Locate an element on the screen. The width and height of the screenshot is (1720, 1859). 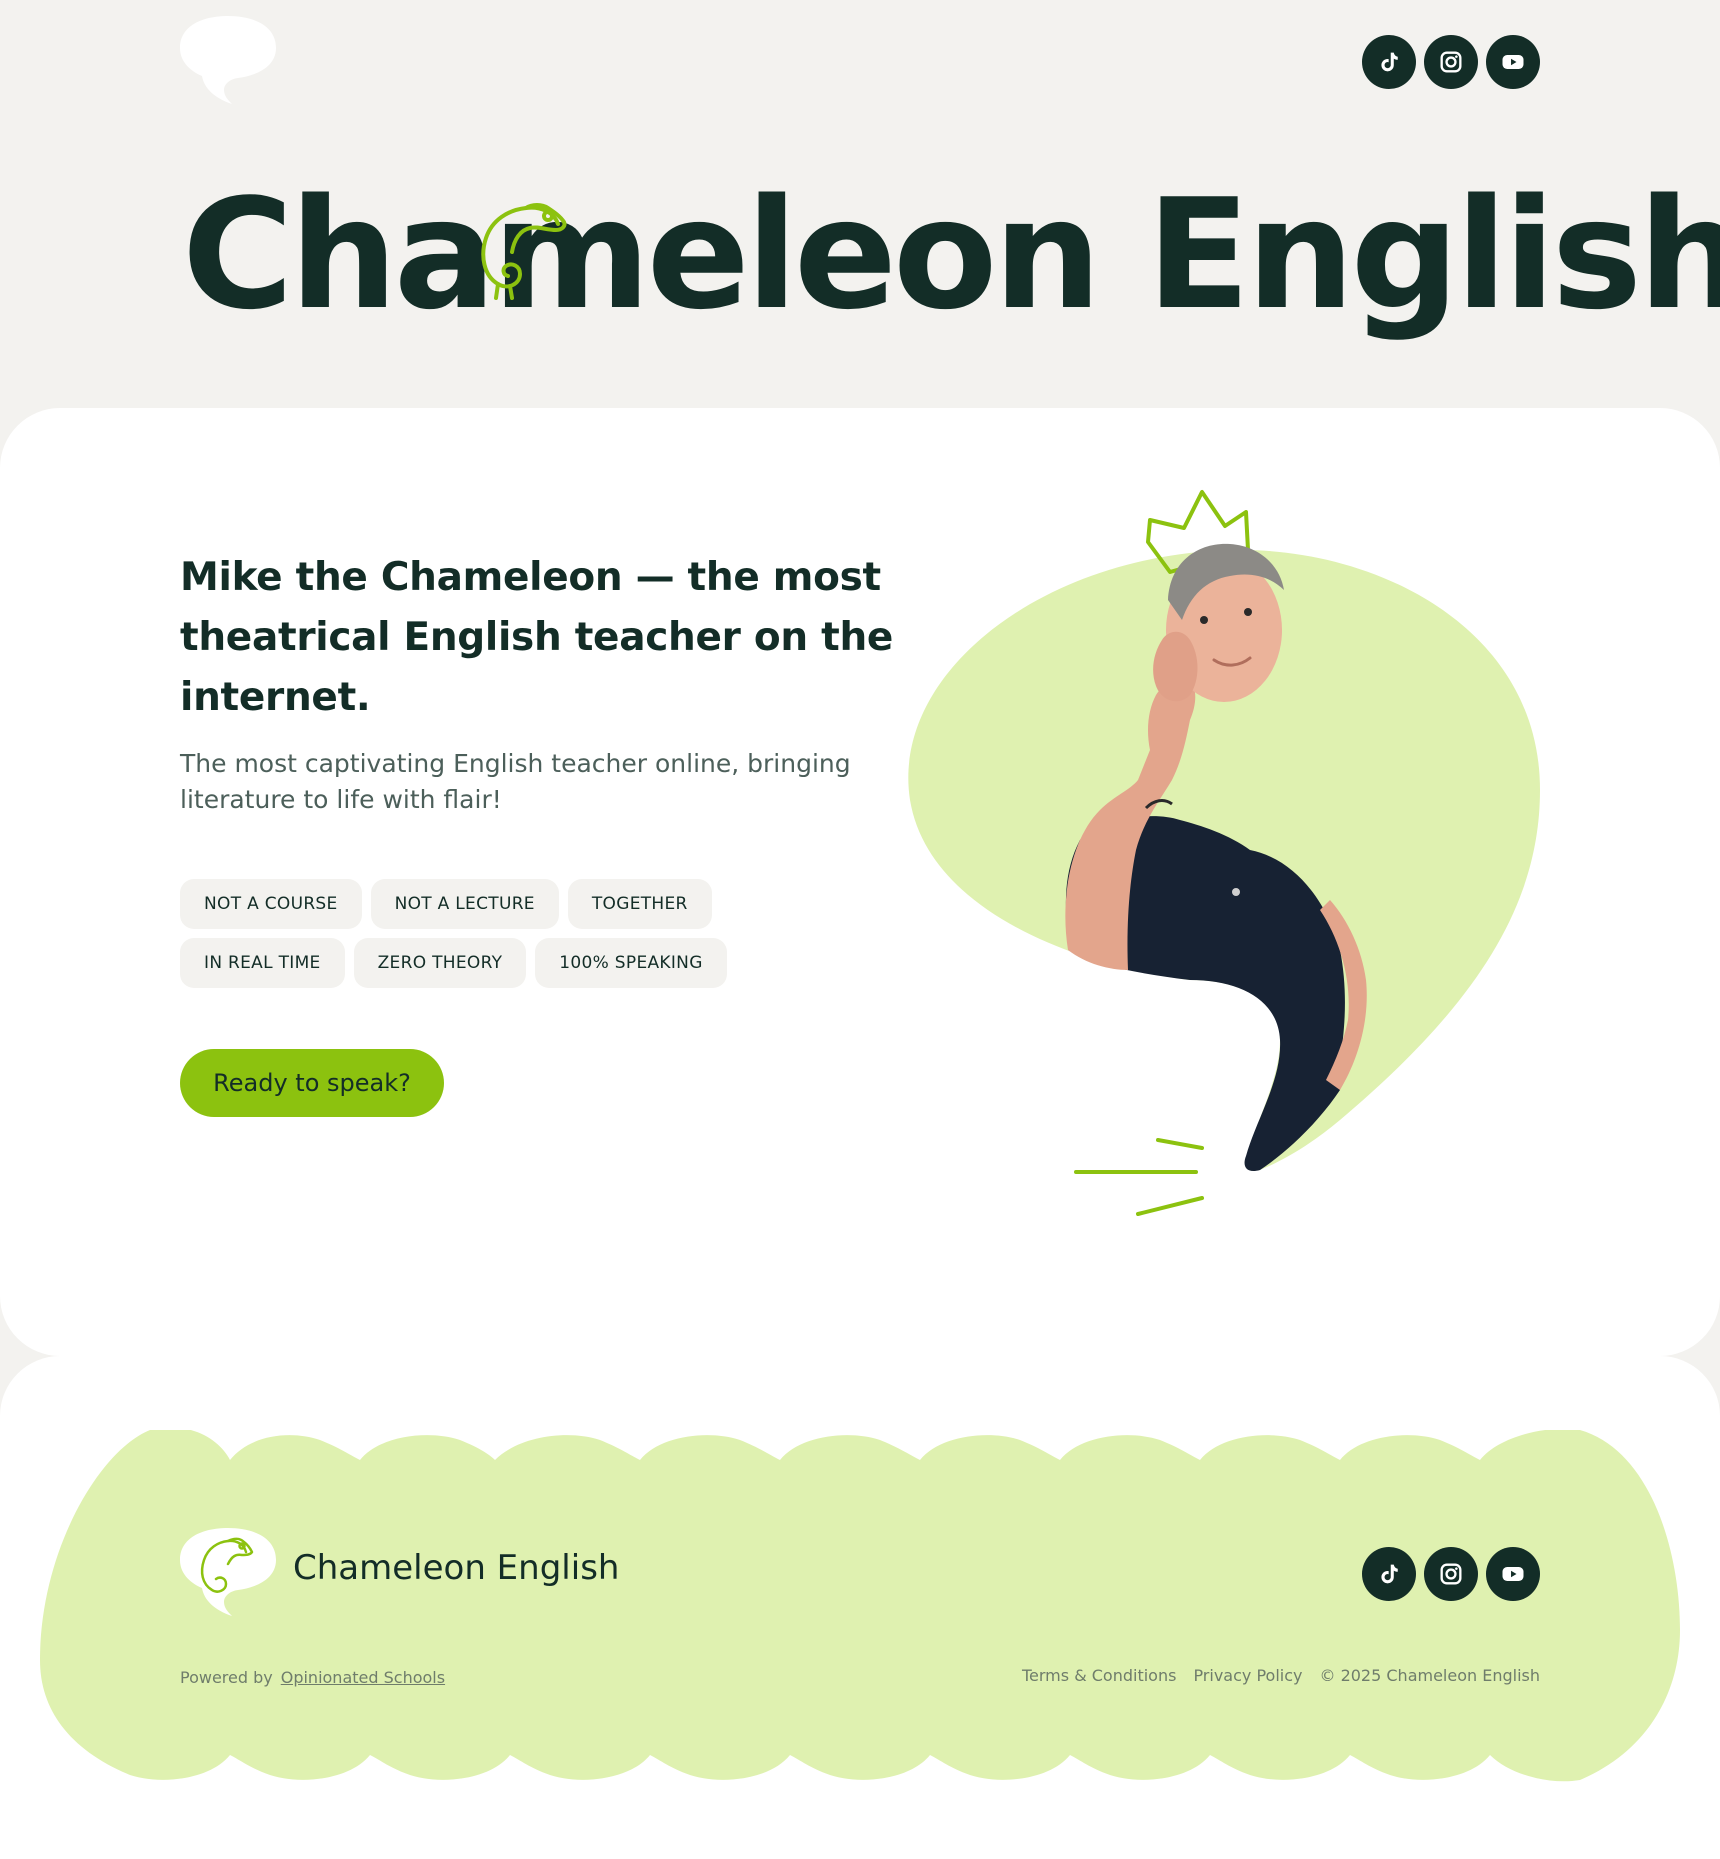
terms-link: Terms & Conditions is located at coordinates (1099, 1675).